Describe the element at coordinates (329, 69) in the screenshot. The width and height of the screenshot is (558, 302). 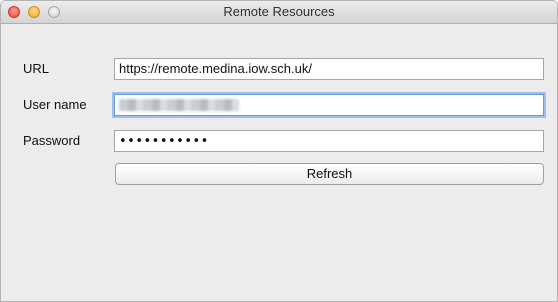
I see `url-field: https://remote.medina.iow.sch.uk/` at that location.